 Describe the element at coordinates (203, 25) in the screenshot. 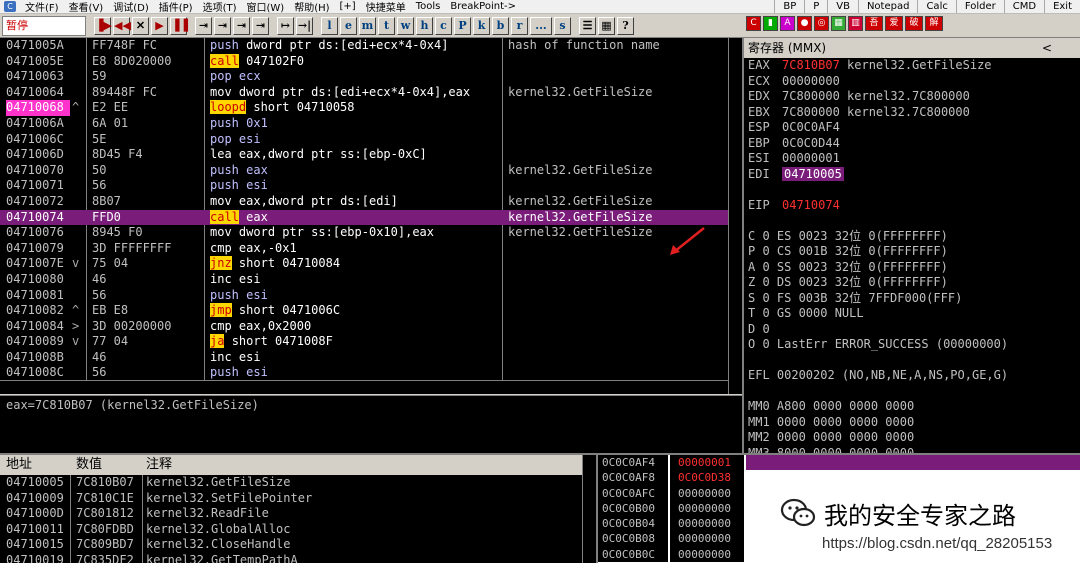

I see `step-into-button: ⇥` at that location.